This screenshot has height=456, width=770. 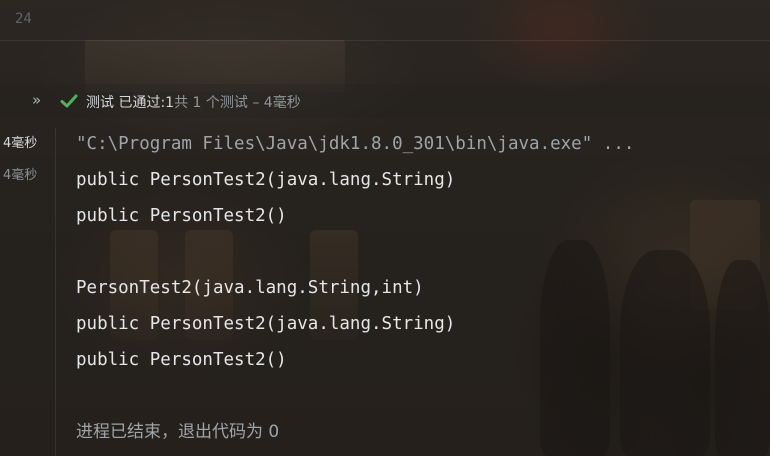 I want to click on editor-line-row: 24, so click(x=385, y=20).